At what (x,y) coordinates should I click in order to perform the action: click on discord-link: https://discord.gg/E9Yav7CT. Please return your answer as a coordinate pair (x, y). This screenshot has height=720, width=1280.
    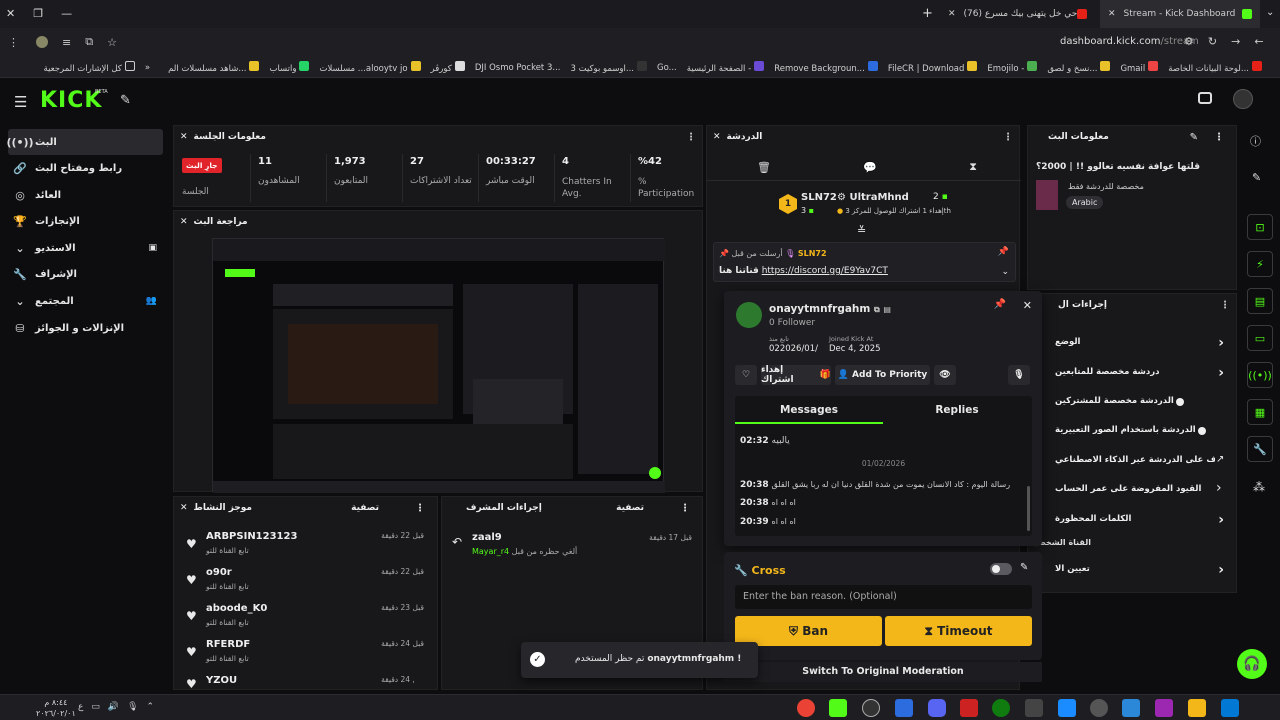
    Looking at the image, I should click on (825, 271).